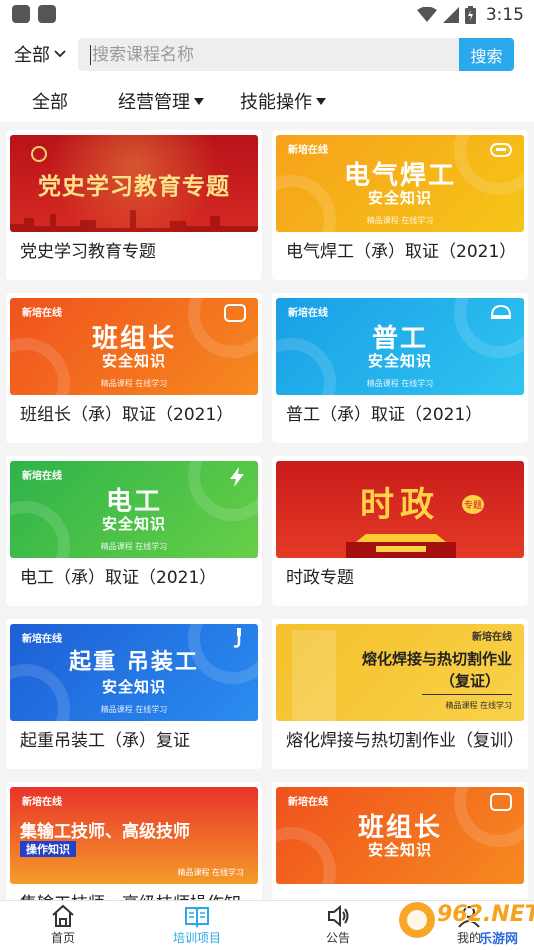  What do you see at coordinates (63, 915) in the screenshot?
I see `home-icon` at bounding box center [63, 915].